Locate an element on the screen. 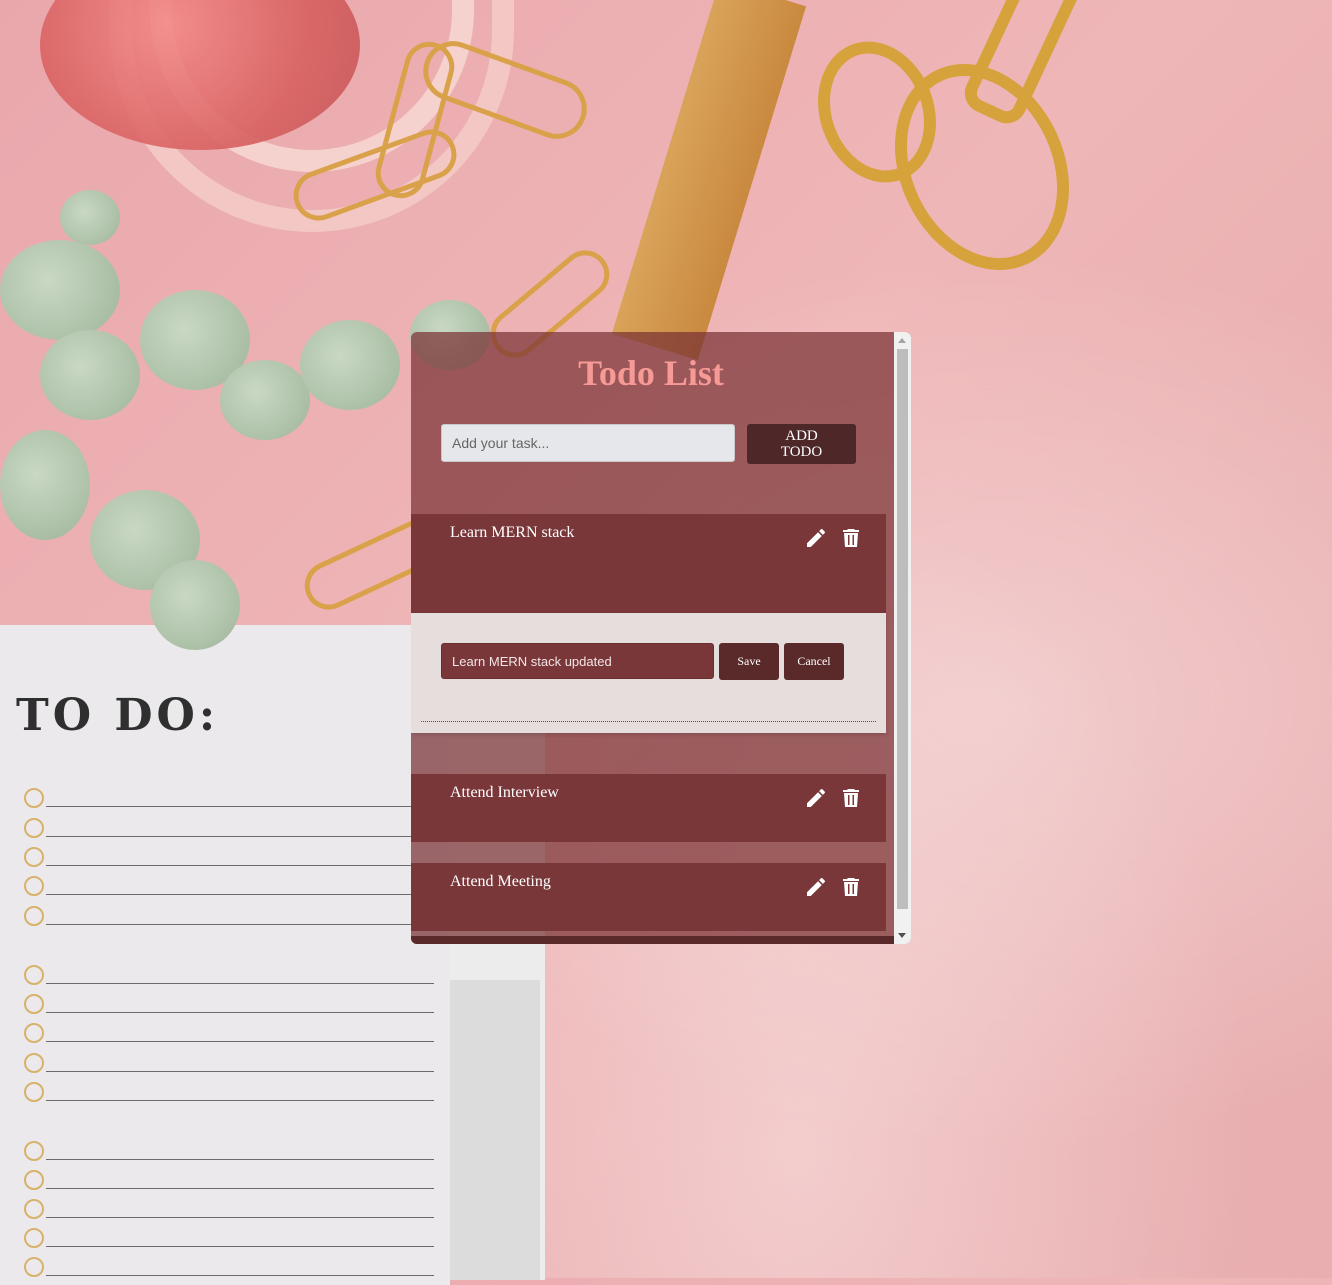  todo-item: Attend Meeting is located at coordinates (648, 897).